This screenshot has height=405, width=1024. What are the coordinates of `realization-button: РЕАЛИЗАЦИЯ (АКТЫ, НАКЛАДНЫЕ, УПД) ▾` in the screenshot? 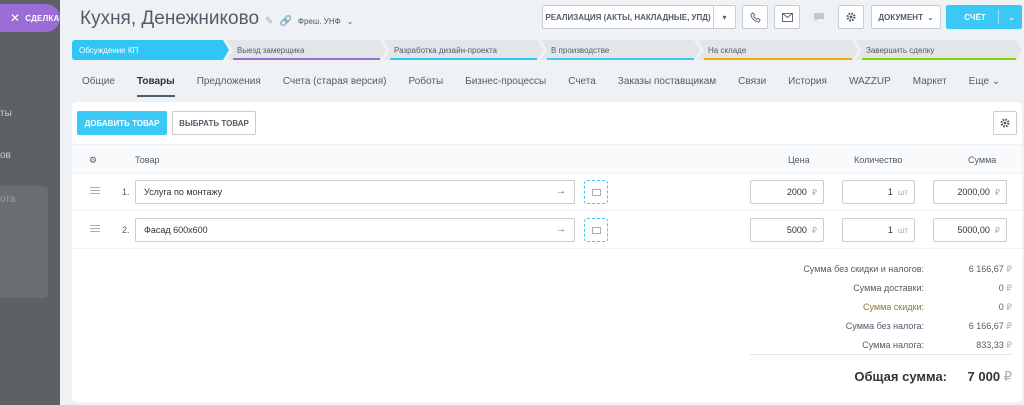 It's located at (639, 17).